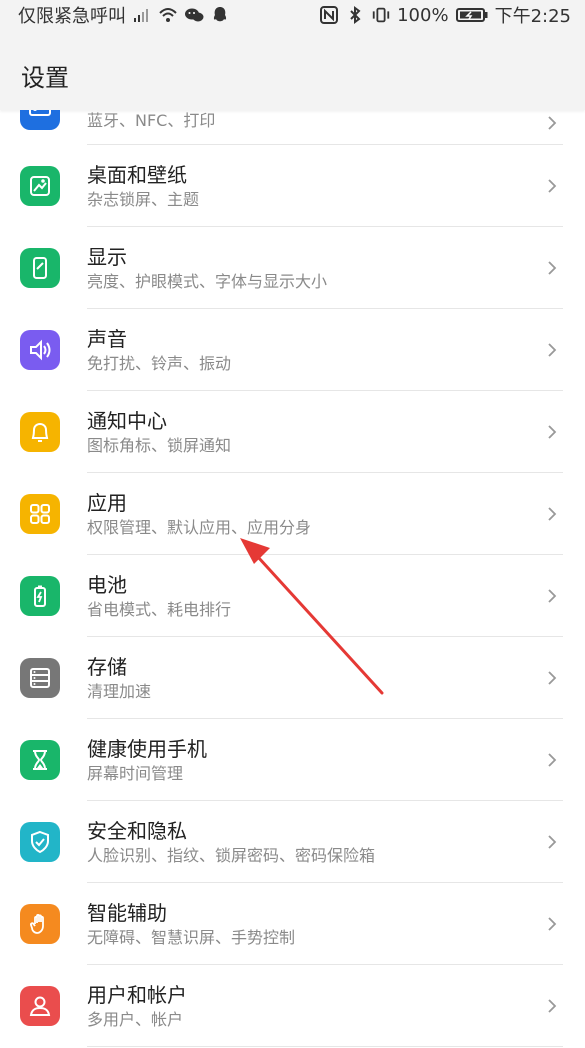 This screenshot has height=1048, width=585. What do you see at coordinates (107, 584) in the screenshot?
I see `settings-item-label: 电池` at bounding box center [107, 584].